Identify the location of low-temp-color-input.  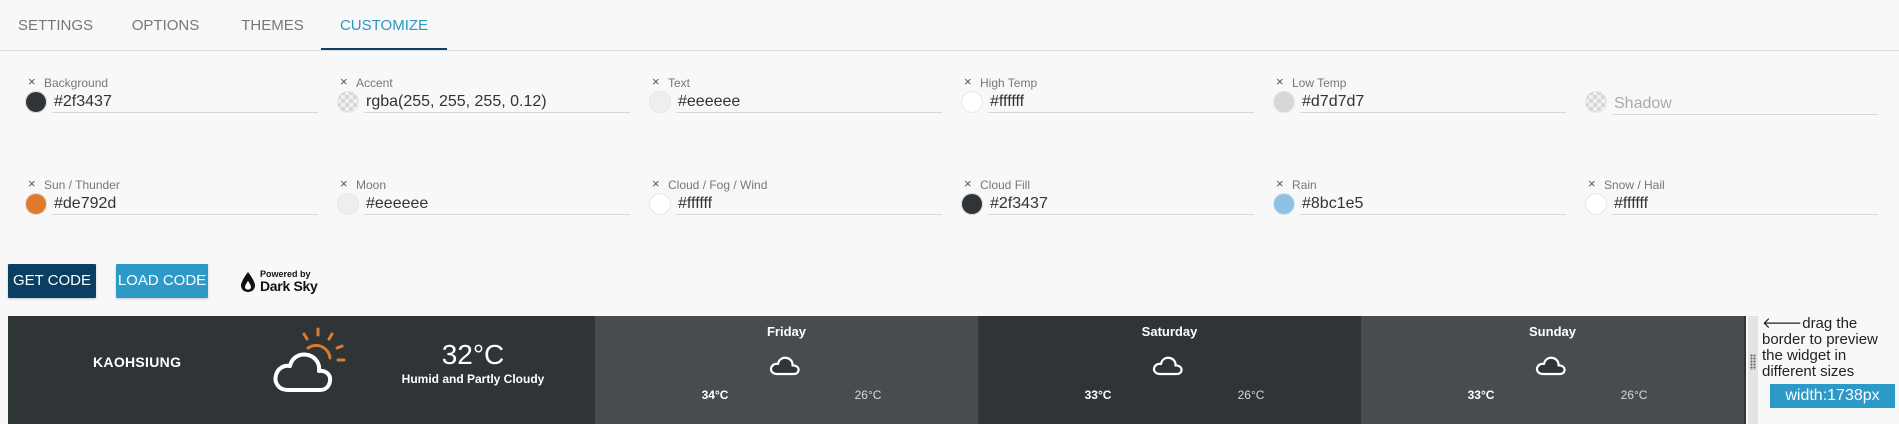
(1433, 102).